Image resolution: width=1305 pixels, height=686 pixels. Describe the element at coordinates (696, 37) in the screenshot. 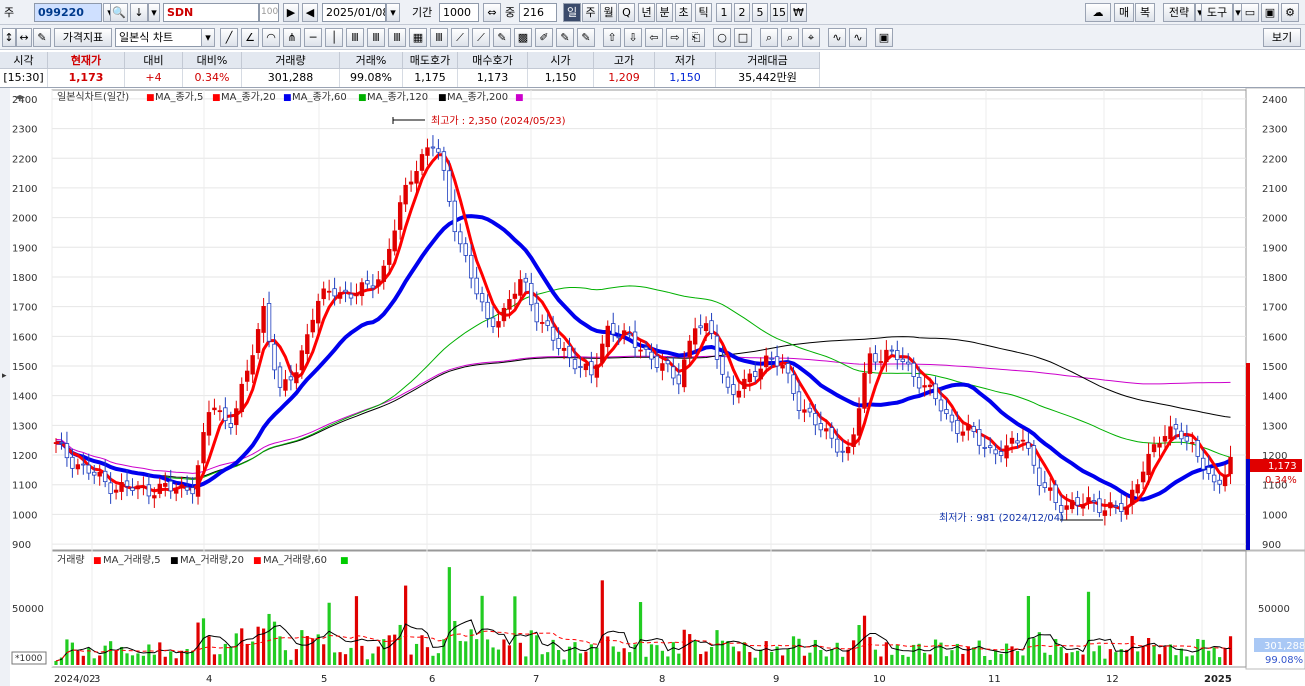

I see `draw-export-icon: ⎗` at that location.